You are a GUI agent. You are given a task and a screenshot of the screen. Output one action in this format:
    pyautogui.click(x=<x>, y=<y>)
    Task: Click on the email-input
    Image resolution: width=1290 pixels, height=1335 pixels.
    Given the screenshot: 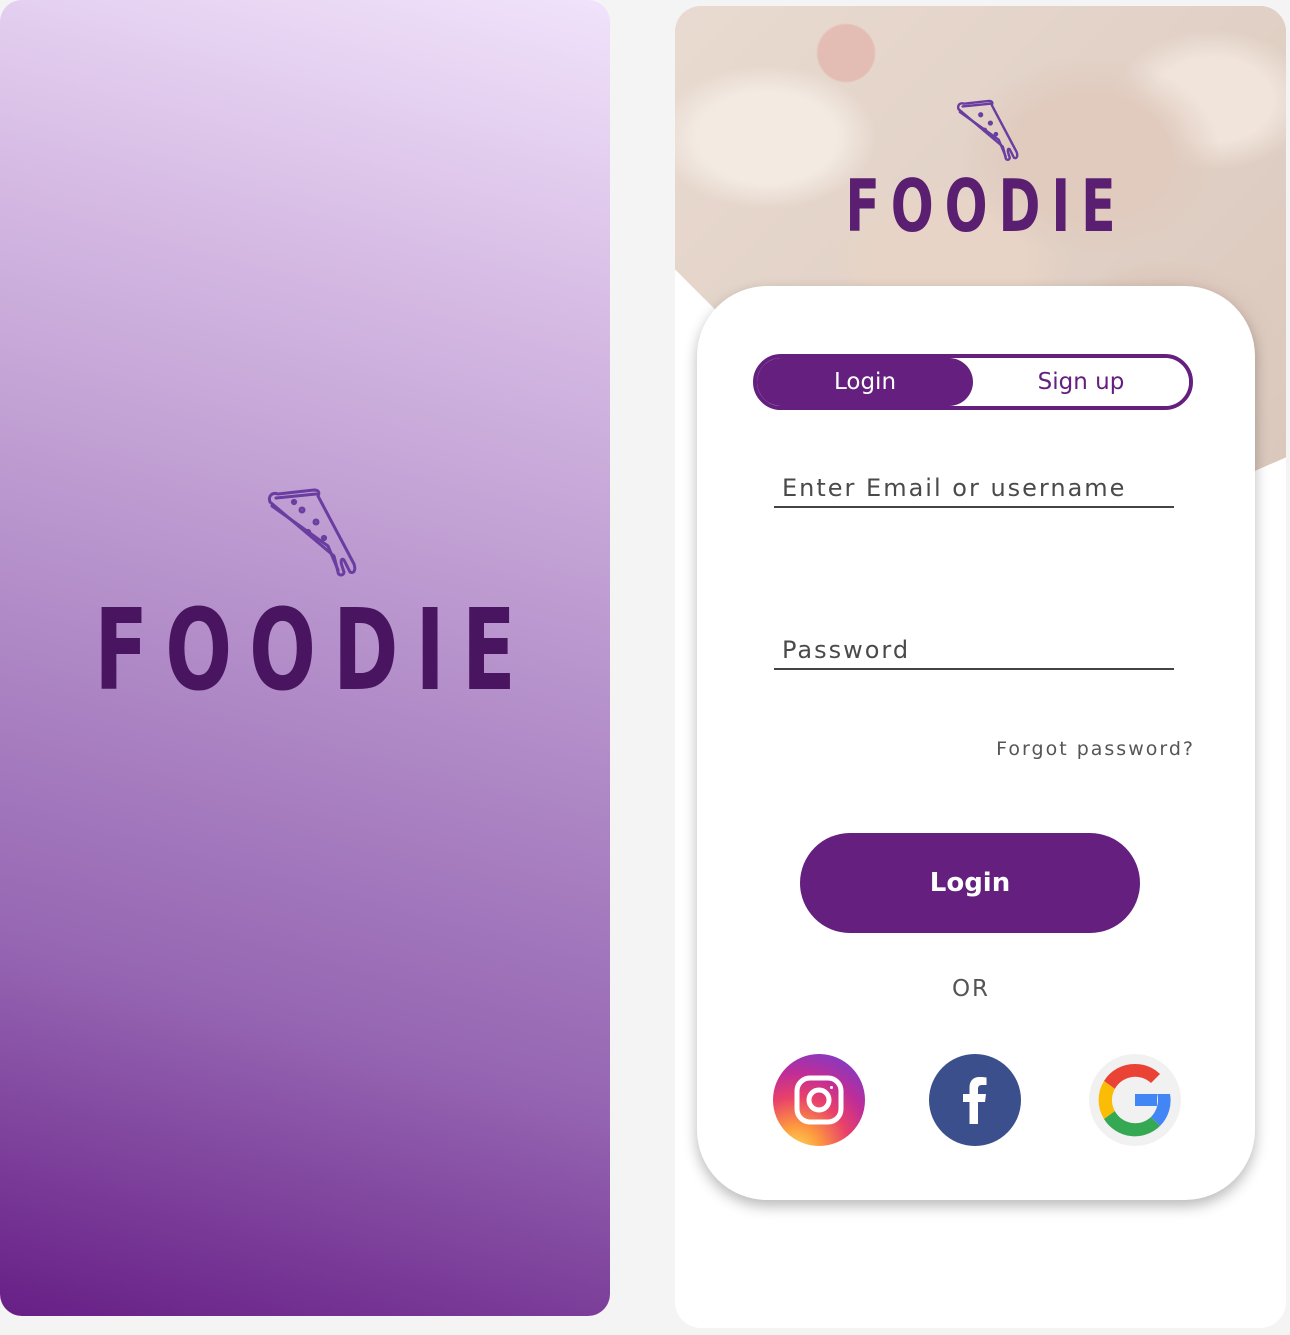 What is the action you would take?
    pyautogui.click(x=974, y=491)
    